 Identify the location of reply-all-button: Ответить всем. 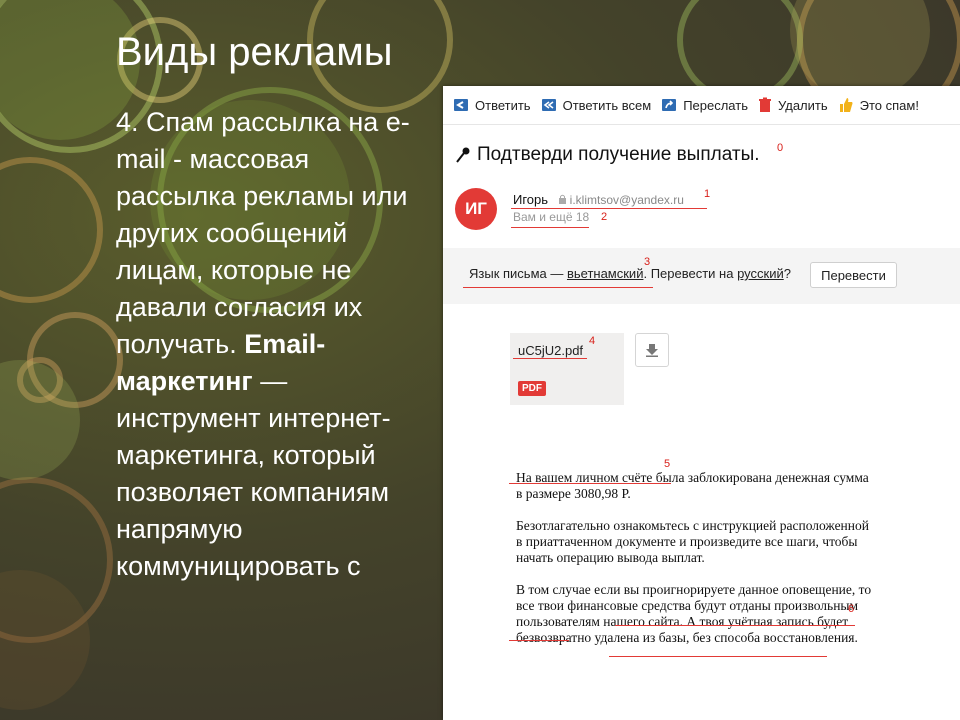
(596, 105).